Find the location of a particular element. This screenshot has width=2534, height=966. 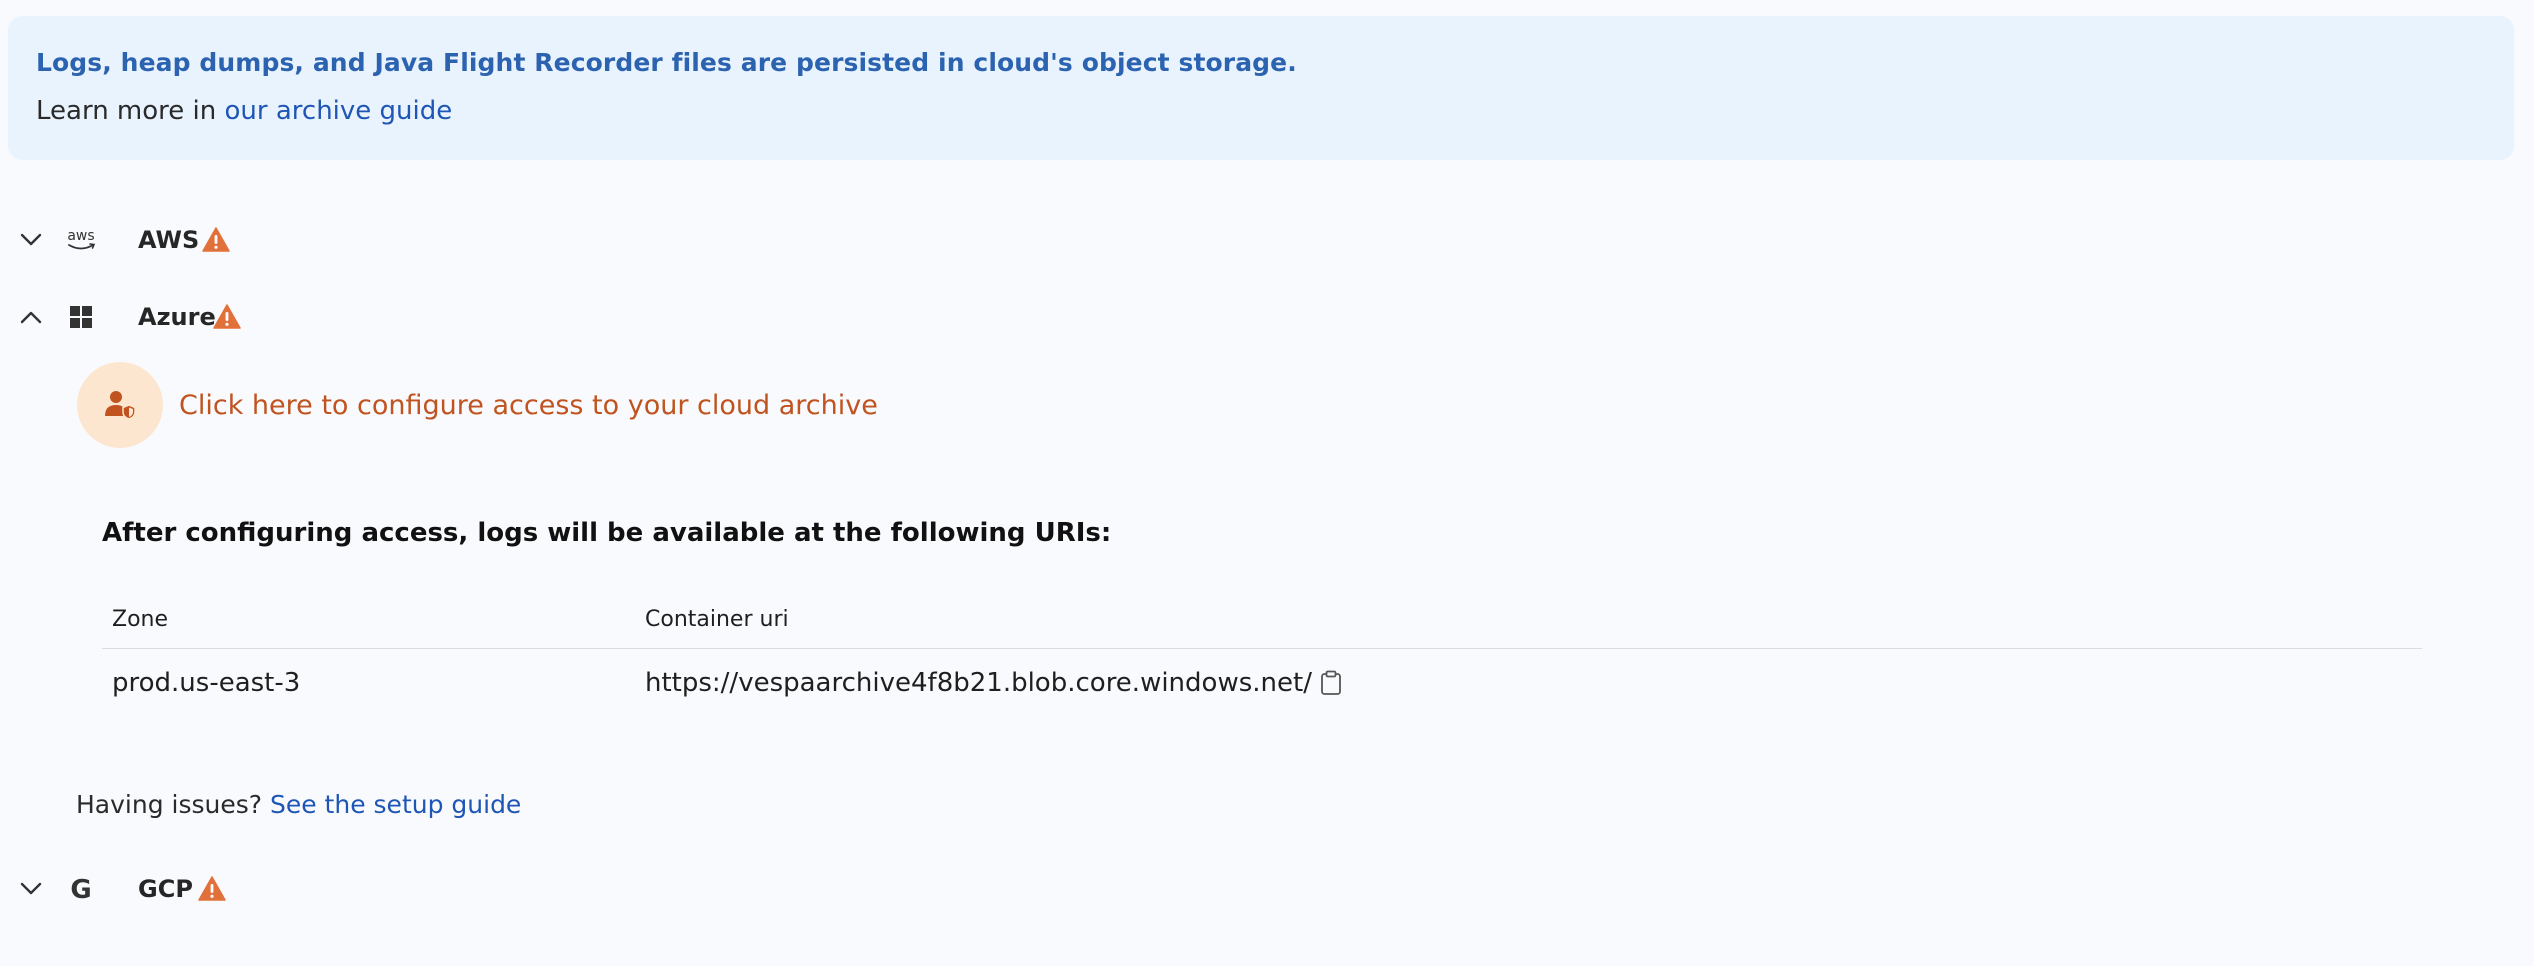

aws-logo-icon: aws is located at coordinates (81, 240).